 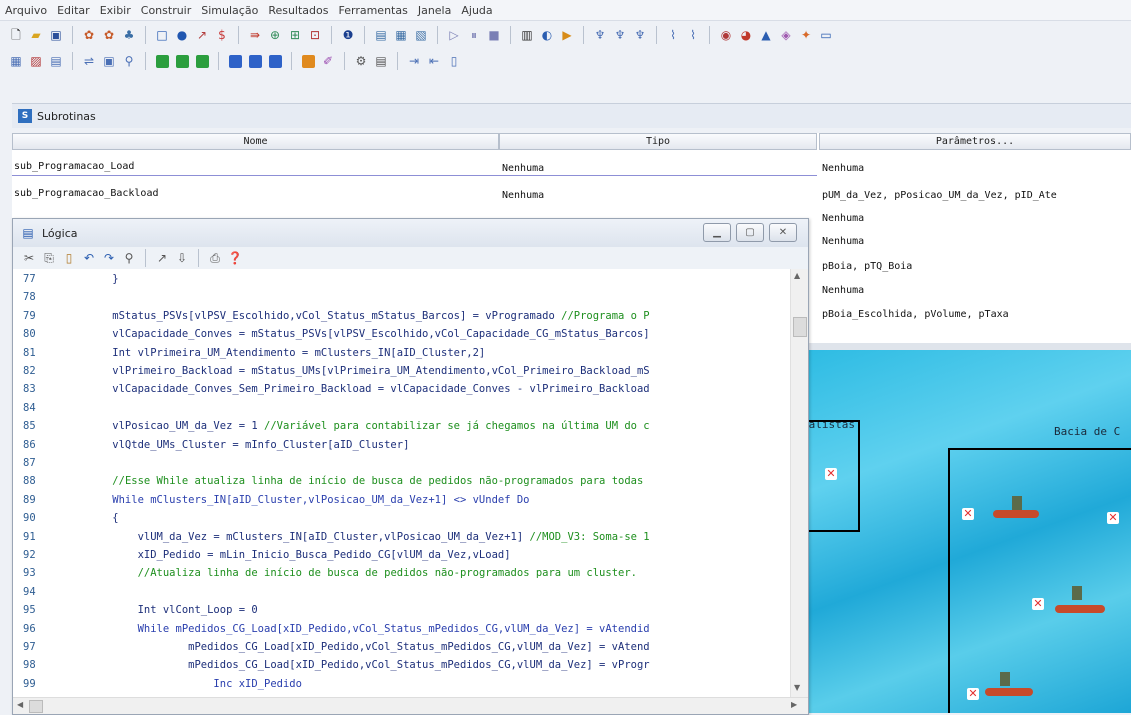 What do you see at coordinates (421, 35) in the screenshot?
I see `step-icon: ▧` at bounding box center [421, 35].